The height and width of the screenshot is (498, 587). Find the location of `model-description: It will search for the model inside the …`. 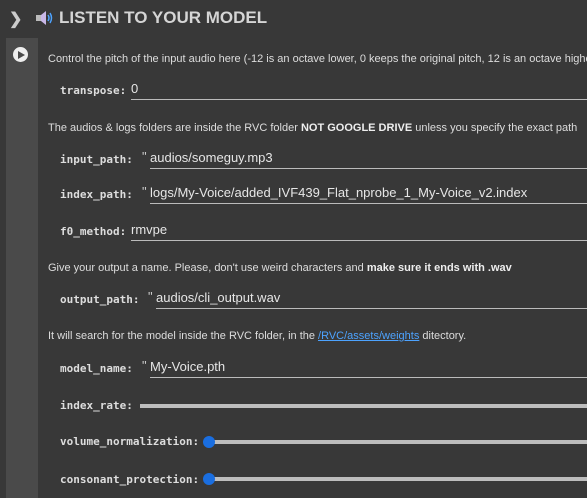

model-description: It will search for the model inside the … is located at coordinates (257, 336).